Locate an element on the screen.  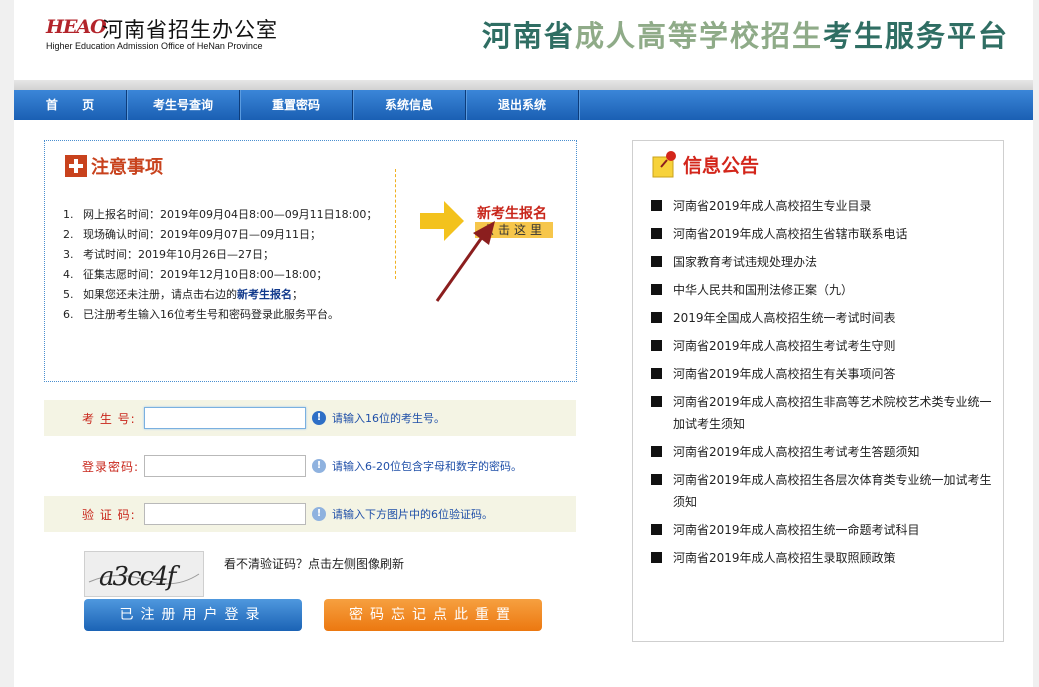
announcement-link: 中华人民共和国刑法修正案（九） is located at coordinates (826, 290).